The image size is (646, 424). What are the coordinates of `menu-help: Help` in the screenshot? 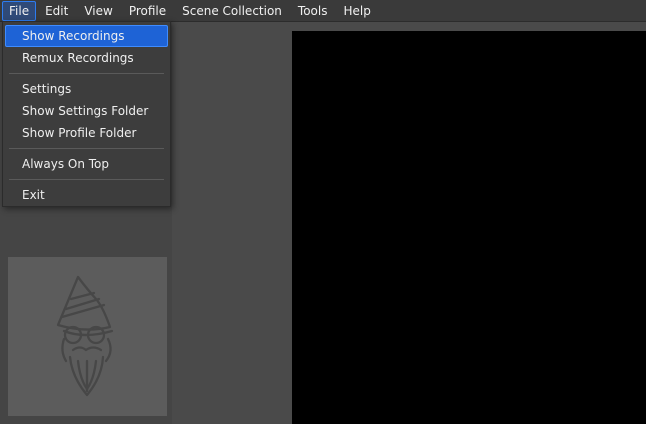 It's located at (356, 11).